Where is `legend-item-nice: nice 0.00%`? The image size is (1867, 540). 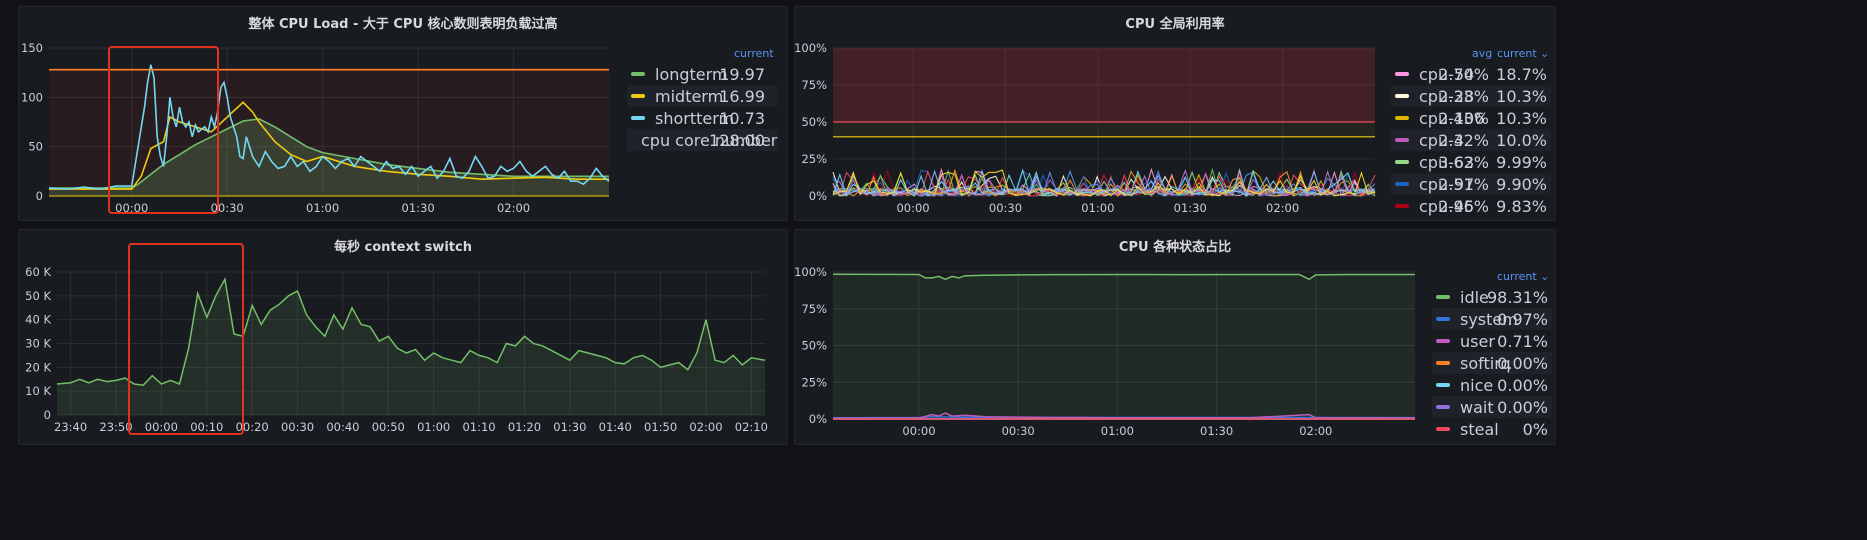 legend-item-nice: nice 0.00% is located at coordinates (1492, 385).